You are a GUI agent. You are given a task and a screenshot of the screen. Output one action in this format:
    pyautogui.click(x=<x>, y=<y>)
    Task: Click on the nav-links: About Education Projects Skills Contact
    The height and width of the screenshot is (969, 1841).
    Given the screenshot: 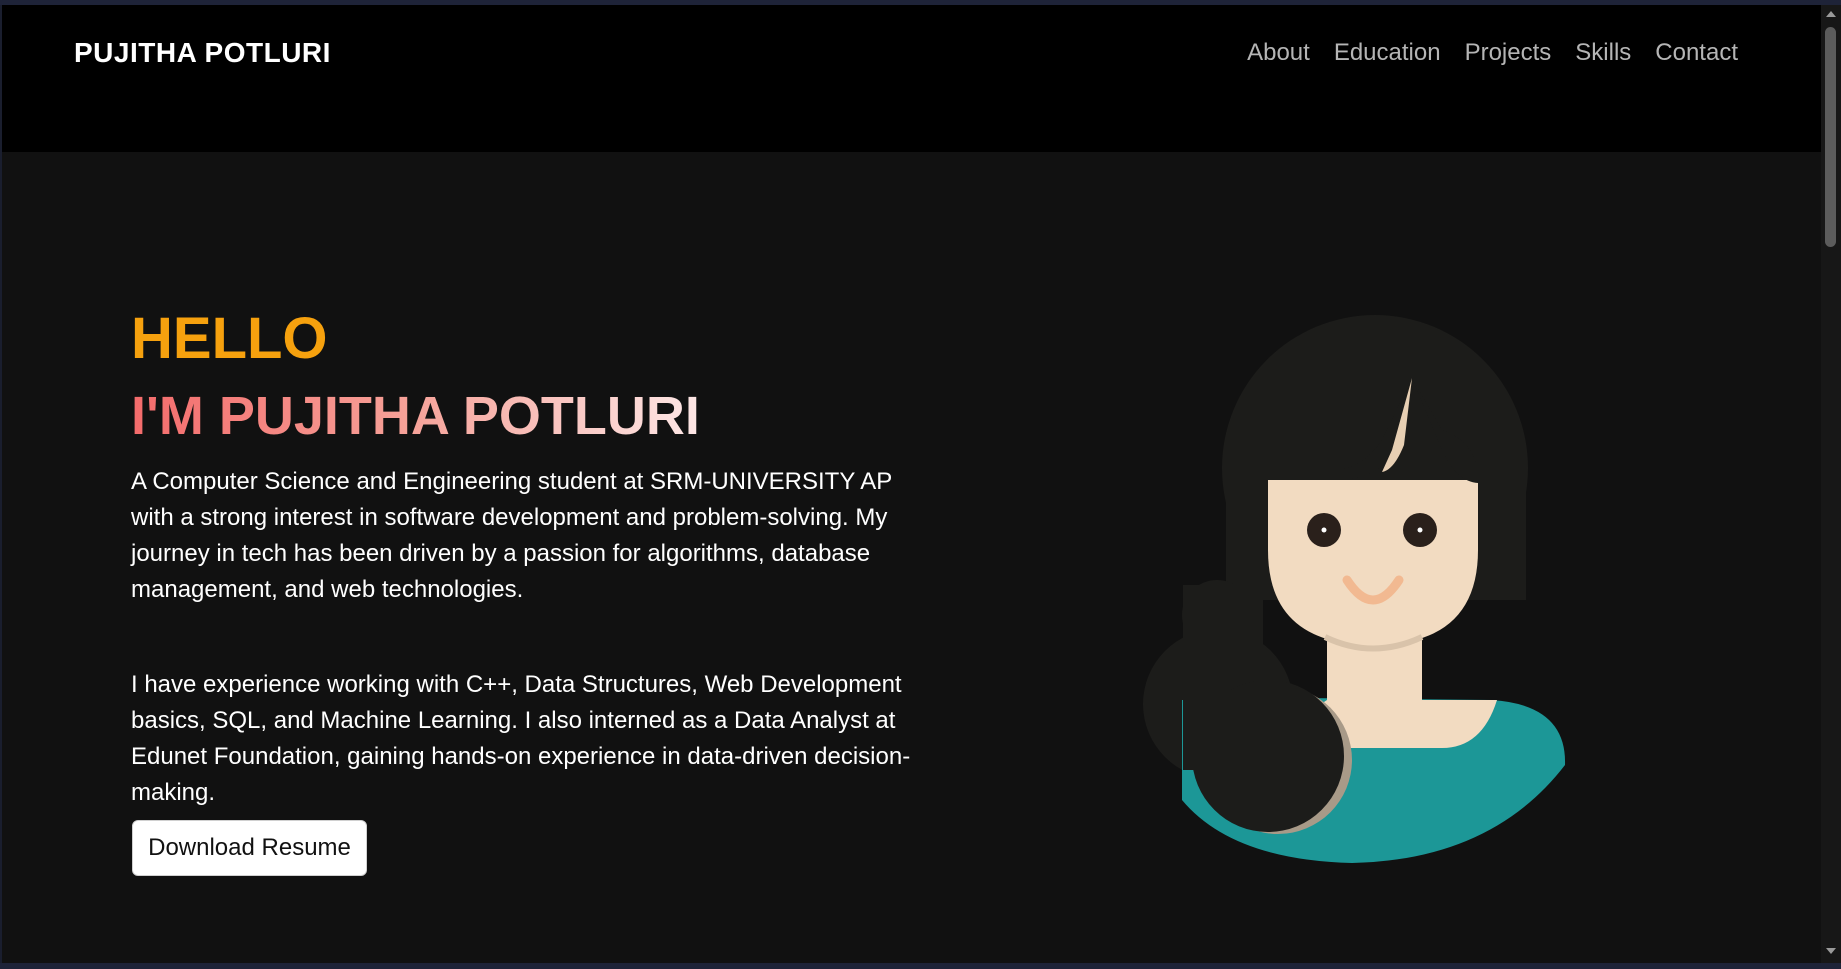 What is the action you would take?
    pyautogui.click(x=1492, y=53)
    